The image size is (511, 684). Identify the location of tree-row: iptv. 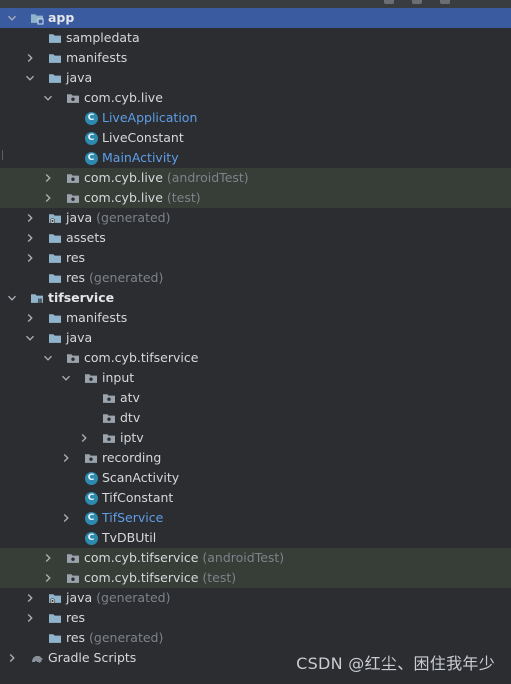
(255, 438).